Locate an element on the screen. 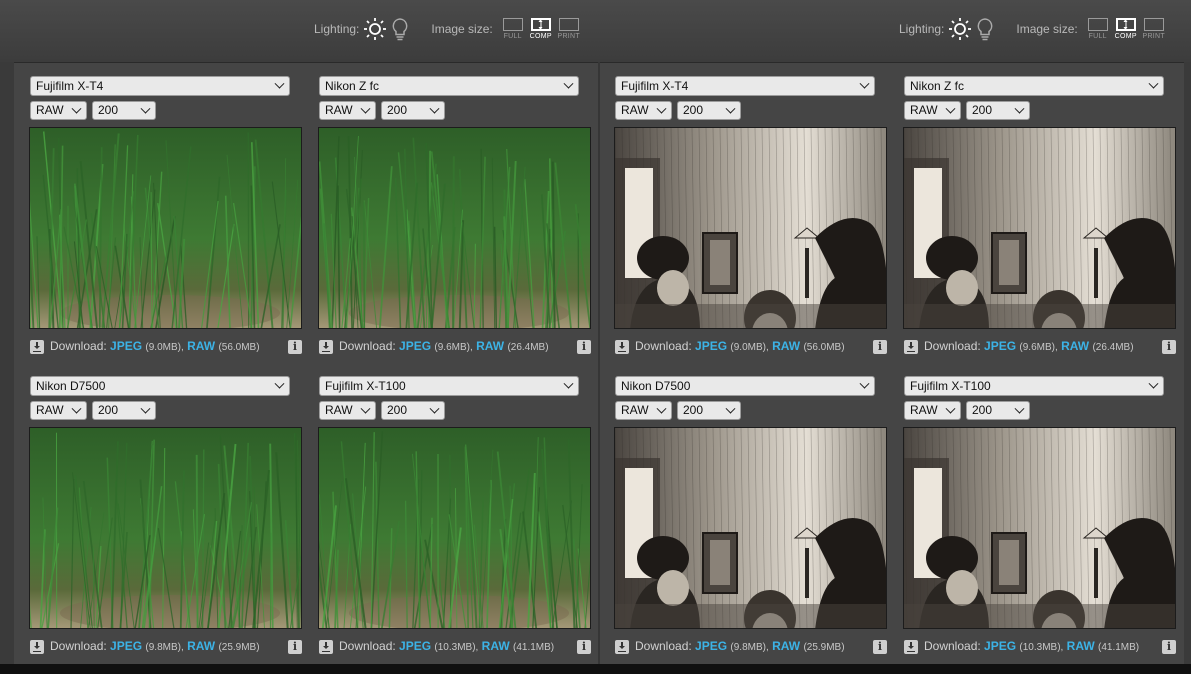 The image size is (1191, 674). toolbar-group-left: Lighting: Image size: FULL COMP PRINT is located at coordinates (447, 29).